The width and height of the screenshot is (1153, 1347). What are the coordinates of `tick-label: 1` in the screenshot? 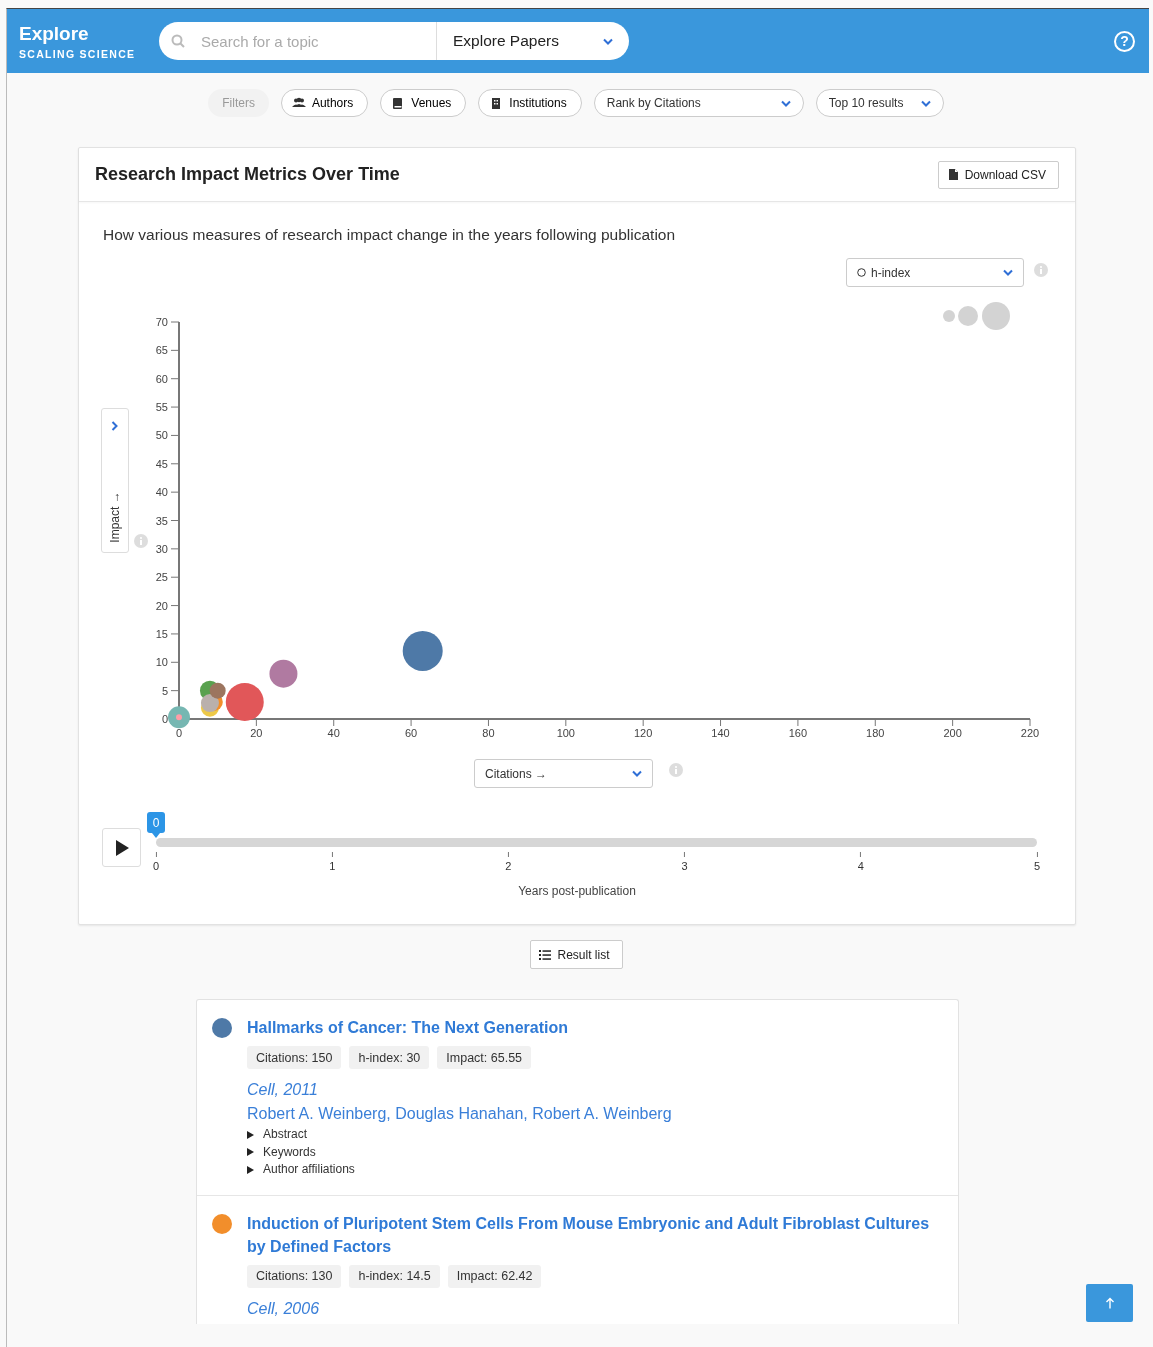 It's located at (332, 866).